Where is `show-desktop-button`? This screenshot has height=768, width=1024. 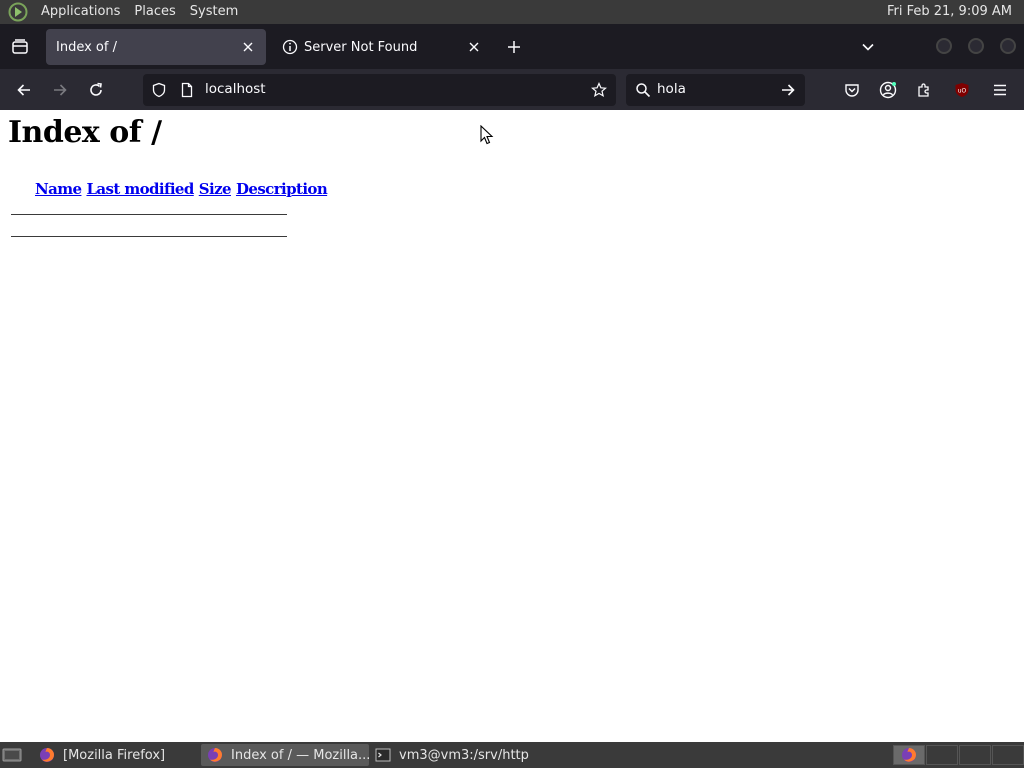
show-desktop-button is located at coordinates (12, 755).